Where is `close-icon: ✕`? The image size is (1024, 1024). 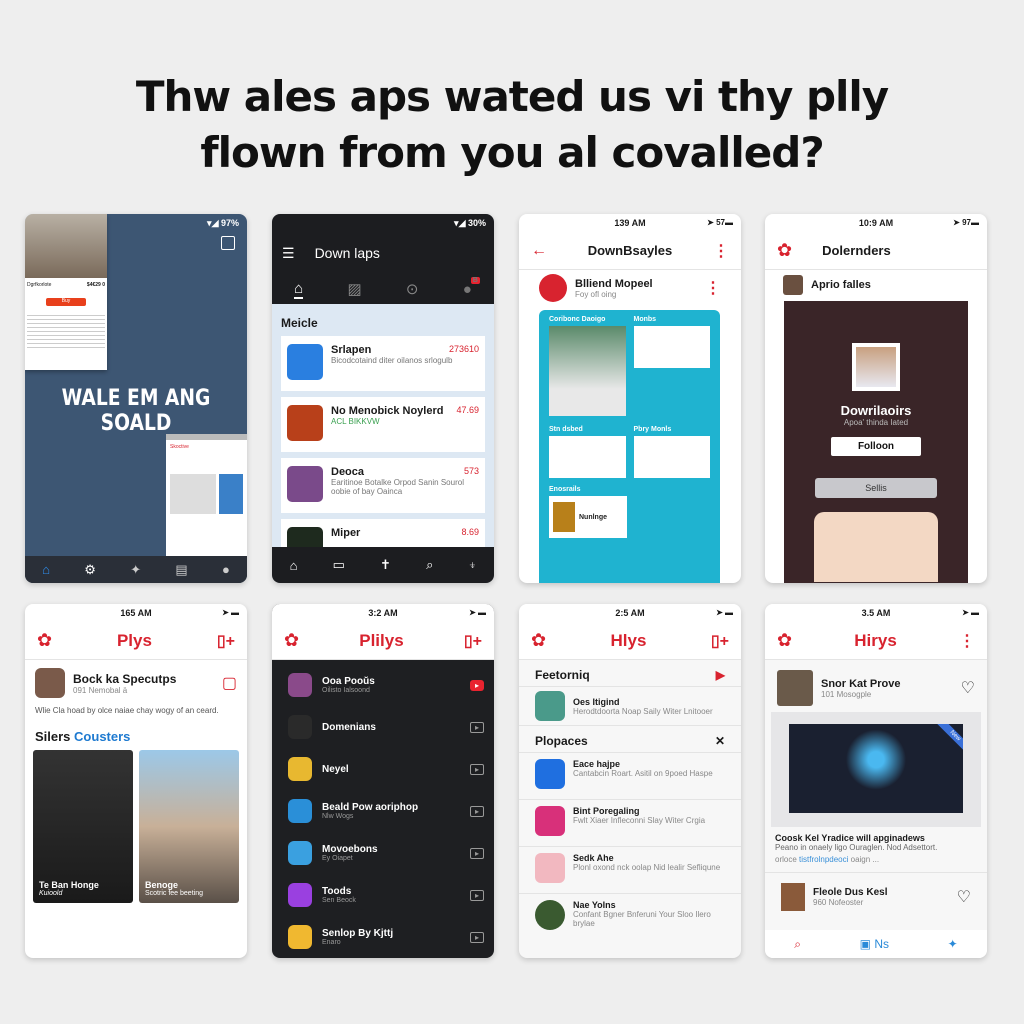
close-icon: ✕ is located at coordinates (720, 741).